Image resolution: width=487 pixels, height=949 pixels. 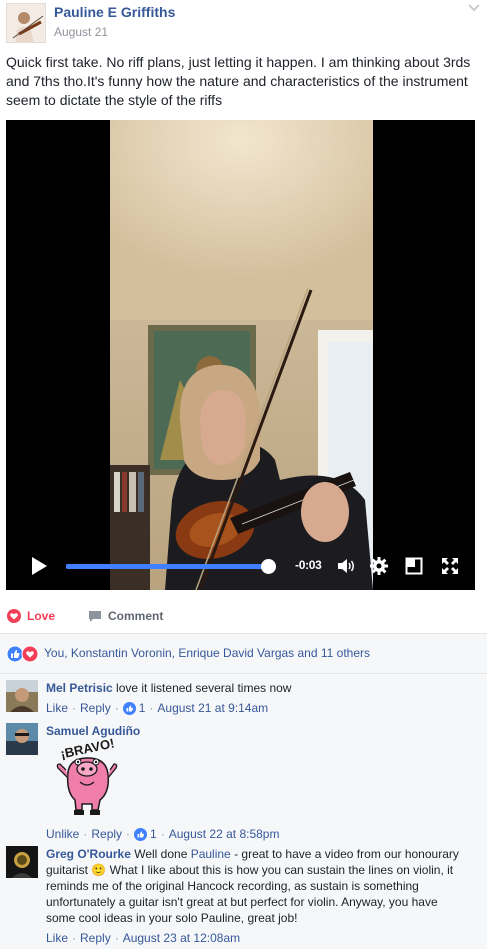 What do you see at coordinates (254, 731) in the screenshot?
I see `comment-body: Samuel Agudiño` at bounding box center [254, 731].